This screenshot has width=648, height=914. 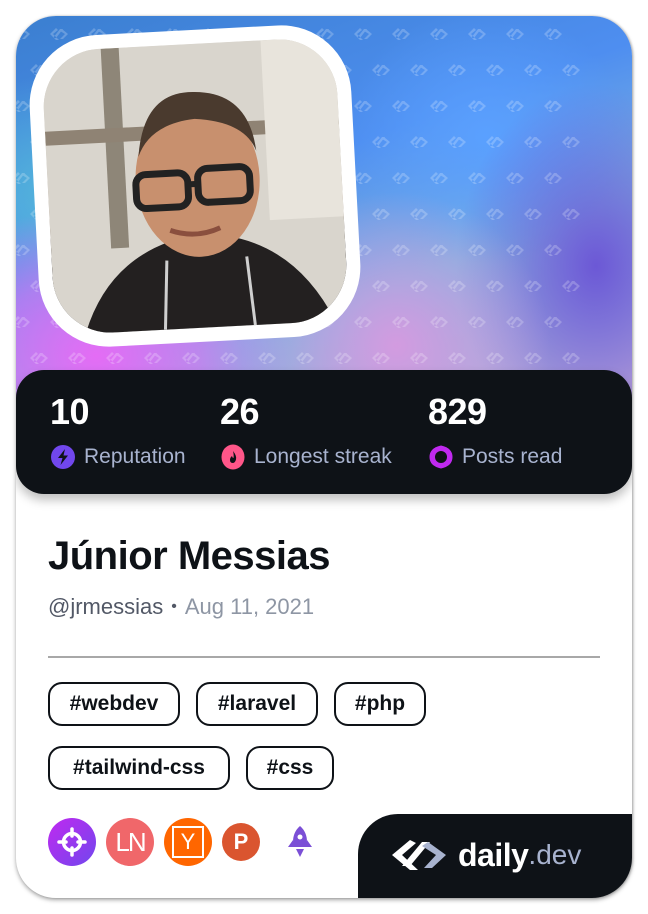 I want to click on source-target, so click(x=72, y=842).